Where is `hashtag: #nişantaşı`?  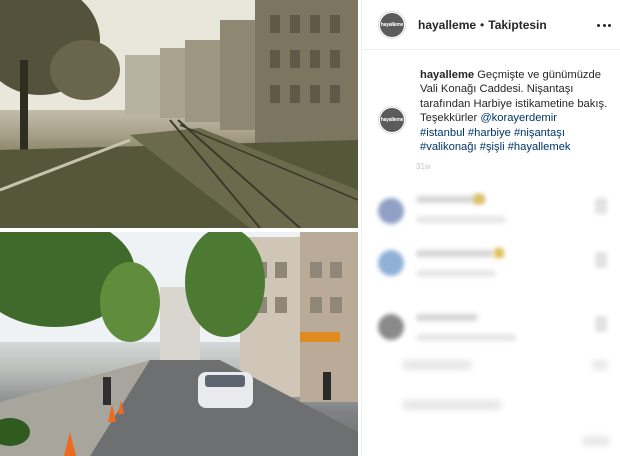 hashtag: #nişantaşı is located at coordinates (539, 133).